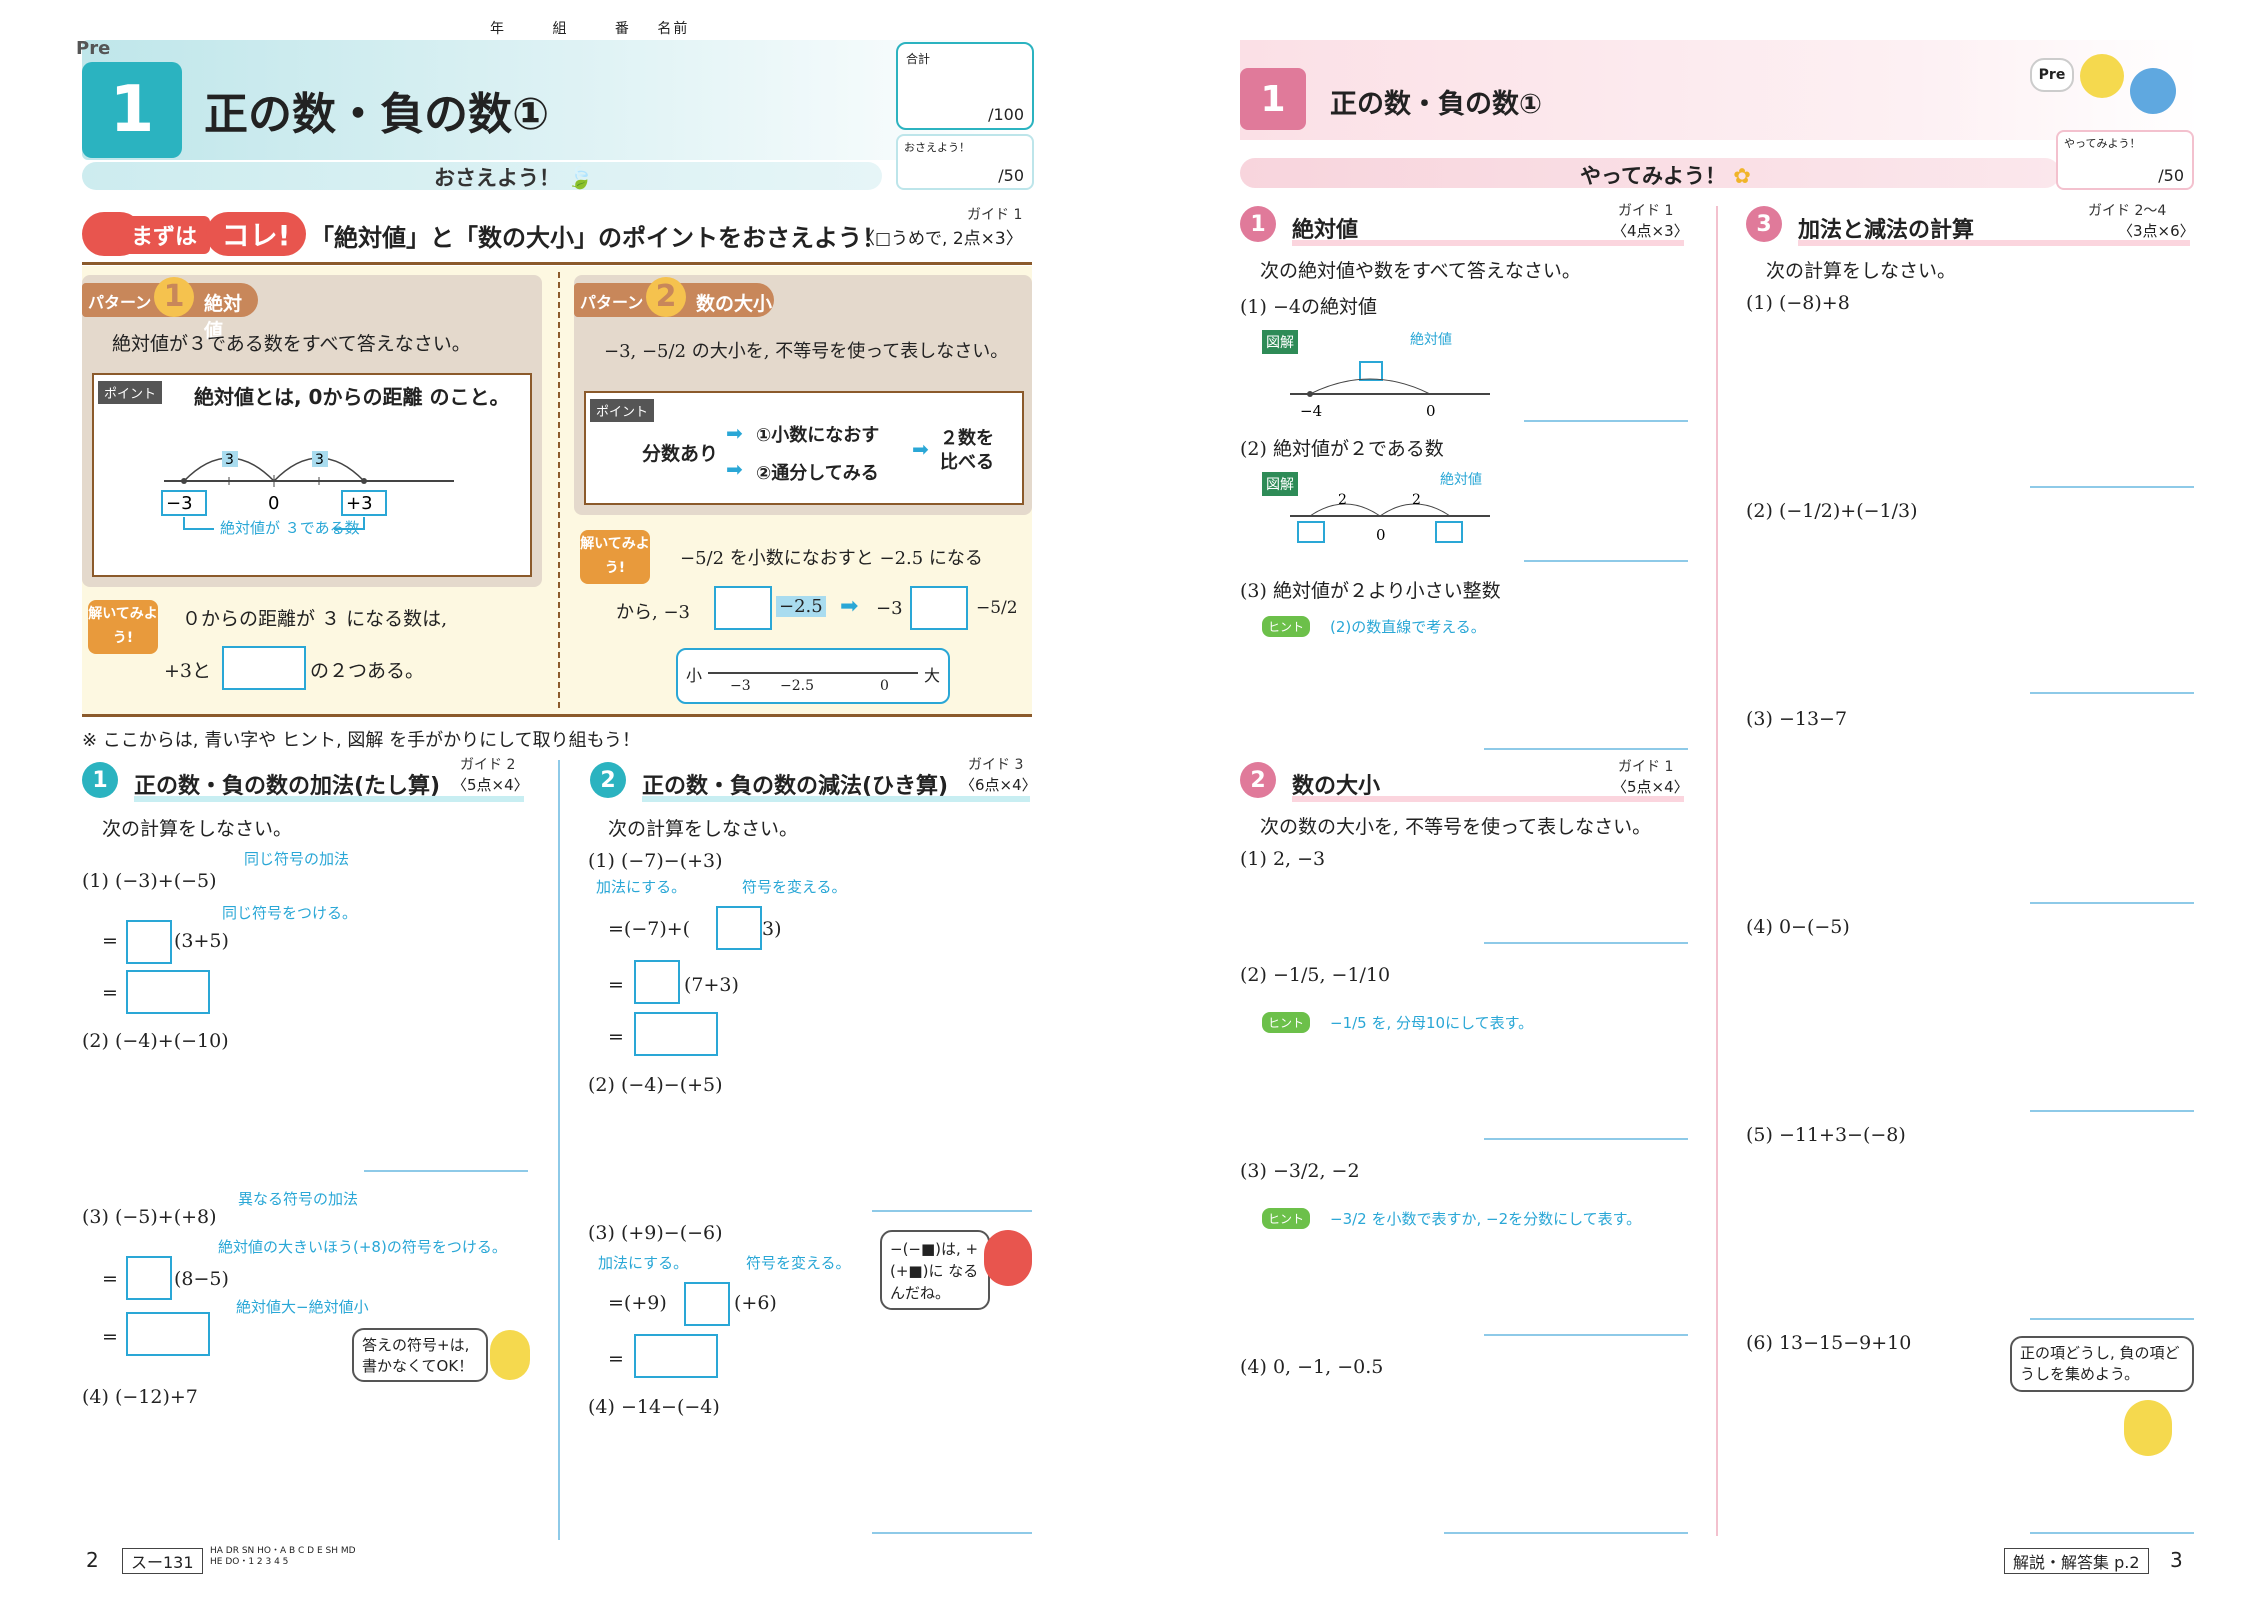 The height and width of the screenshot is (1600, 2264). Describe the element at coordinates (1431, 340) in the screenshot. I see `d1-label: 絶対値` at that location.